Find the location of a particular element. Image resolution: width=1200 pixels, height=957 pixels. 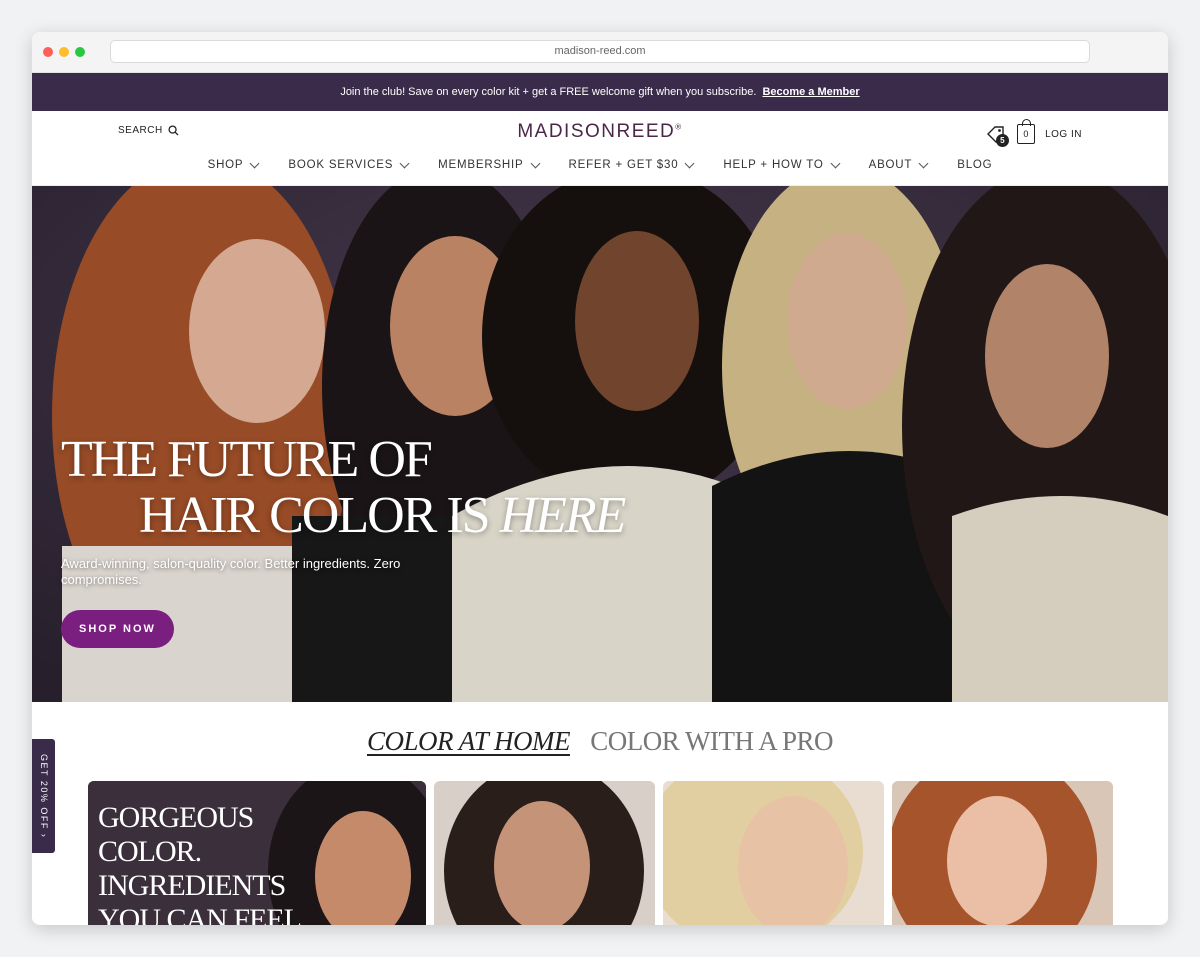

nav-item-book-services: BOOK SERVICES is located at coordinates (348, 164).